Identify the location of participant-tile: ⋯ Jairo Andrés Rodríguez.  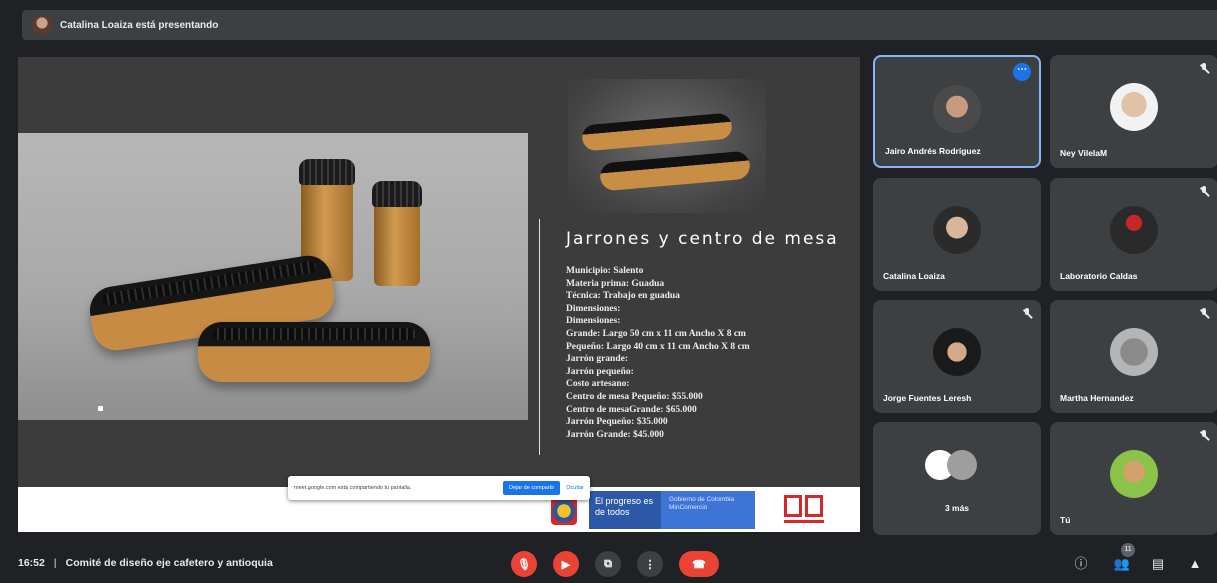
(957, 111).